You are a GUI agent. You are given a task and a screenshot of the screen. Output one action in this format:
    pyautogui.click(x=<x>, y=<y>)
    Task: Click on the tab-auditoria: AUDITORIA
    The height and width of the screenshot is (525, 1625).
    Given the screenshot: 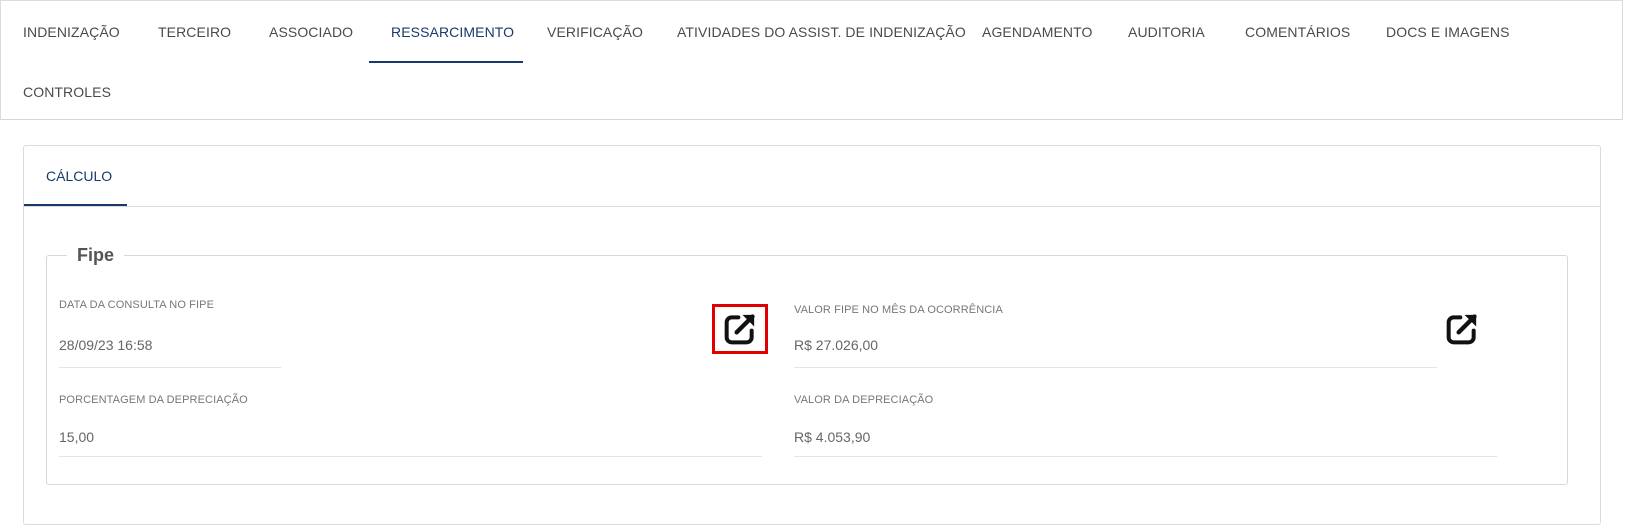 What is the action you would take?
    pyautogui.click(x=1166, y=32)
    